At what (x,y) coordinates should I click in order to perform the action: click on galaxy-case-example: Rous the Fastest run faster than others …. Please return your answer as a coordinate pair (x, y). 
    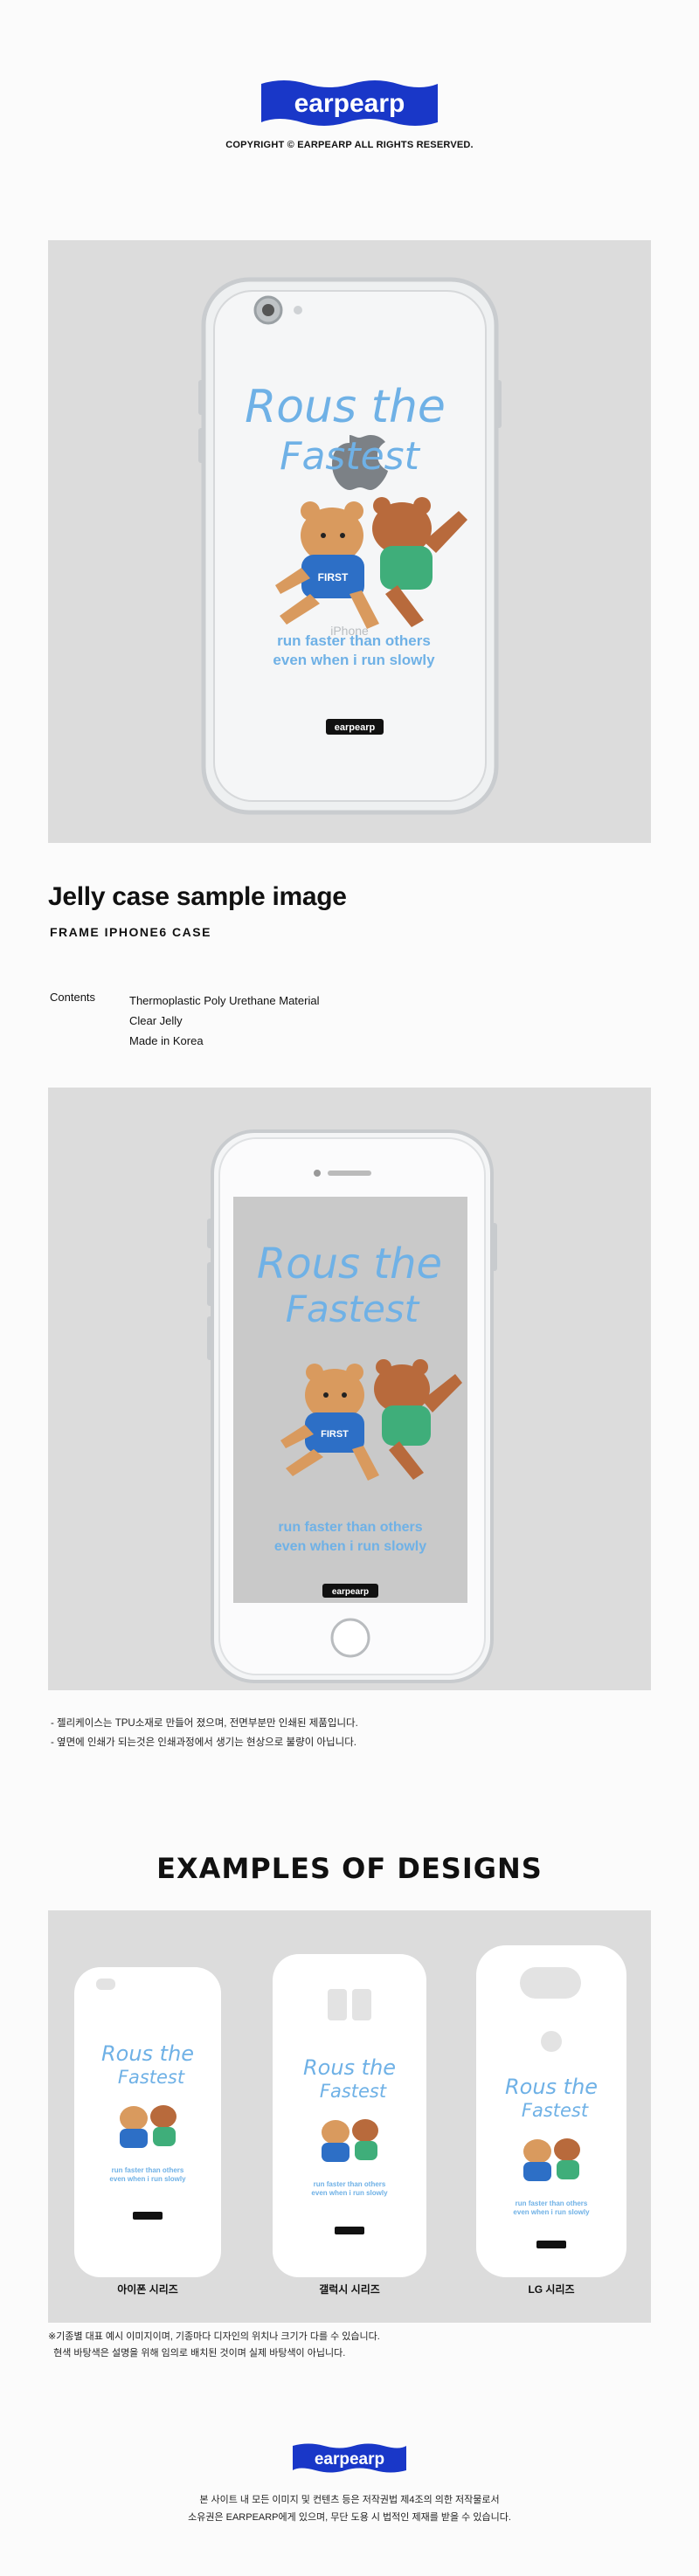
    Looking at the image, I should click on (350, 2115).